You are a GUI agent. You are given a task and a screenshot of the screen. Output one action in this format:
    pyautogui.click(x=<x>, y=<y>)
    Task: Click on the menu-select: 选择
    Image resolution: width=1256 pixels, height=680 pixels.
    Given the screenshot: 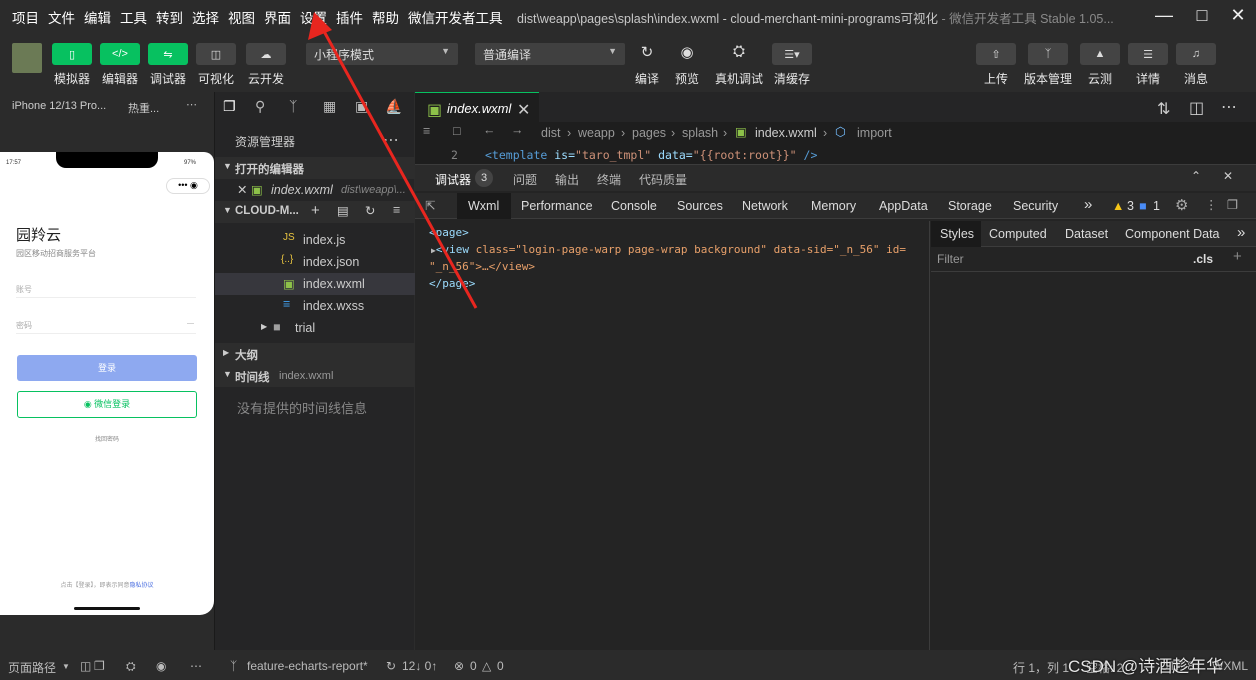 What is the action you would take?
    pyautogui.click(x=205, y=17)
    